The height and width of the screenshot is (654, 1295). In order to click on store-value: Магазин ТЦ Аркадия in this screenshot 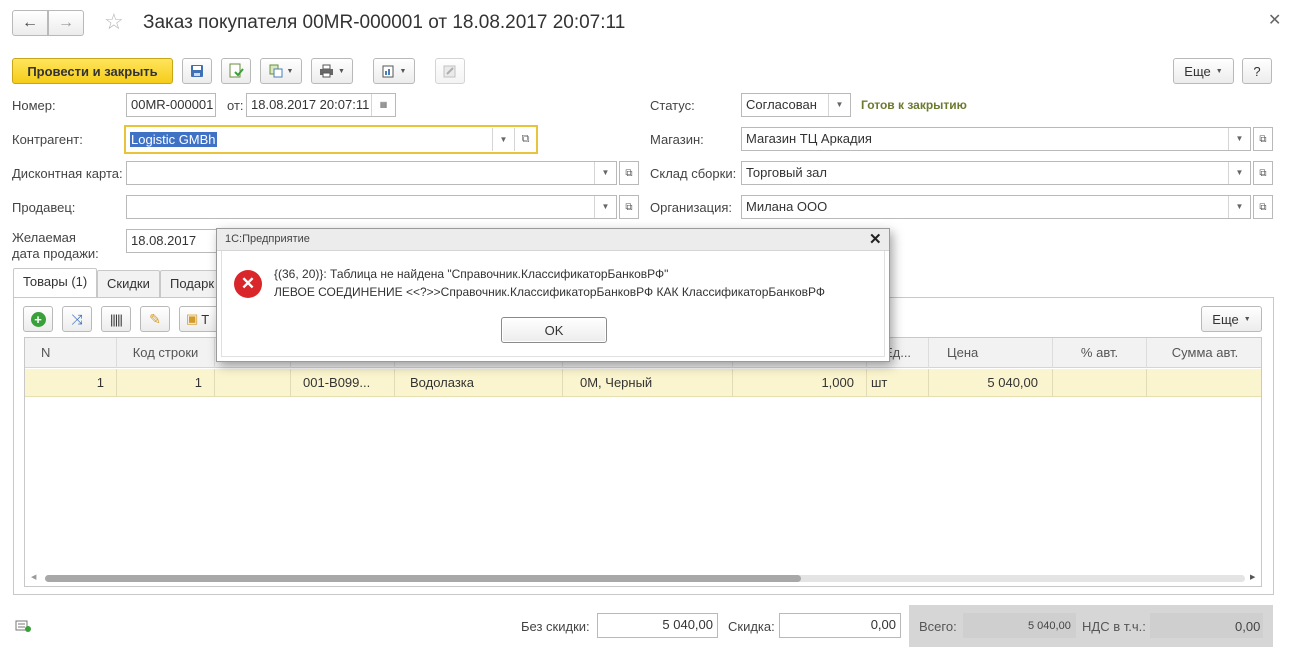, I will do `click(809, 138)`.